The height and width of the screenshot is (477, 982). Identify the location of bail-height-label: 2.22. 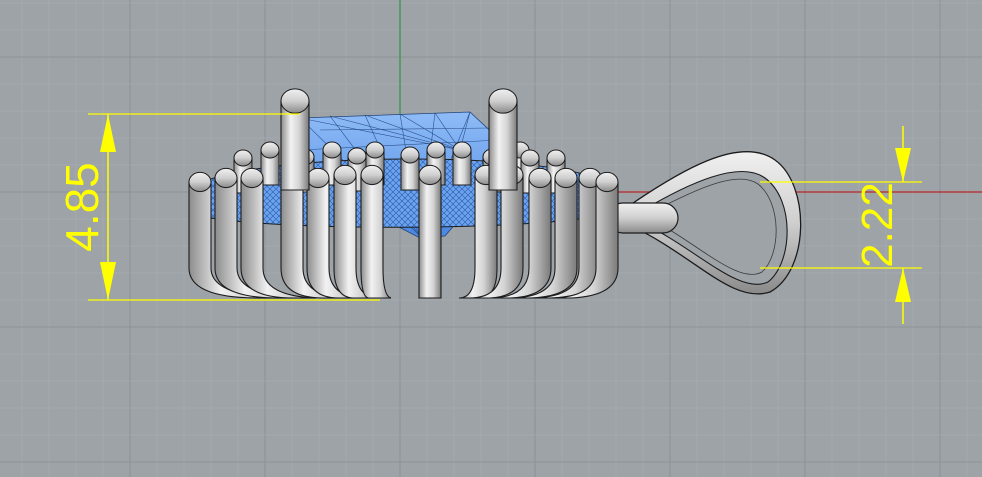
(877, 225).